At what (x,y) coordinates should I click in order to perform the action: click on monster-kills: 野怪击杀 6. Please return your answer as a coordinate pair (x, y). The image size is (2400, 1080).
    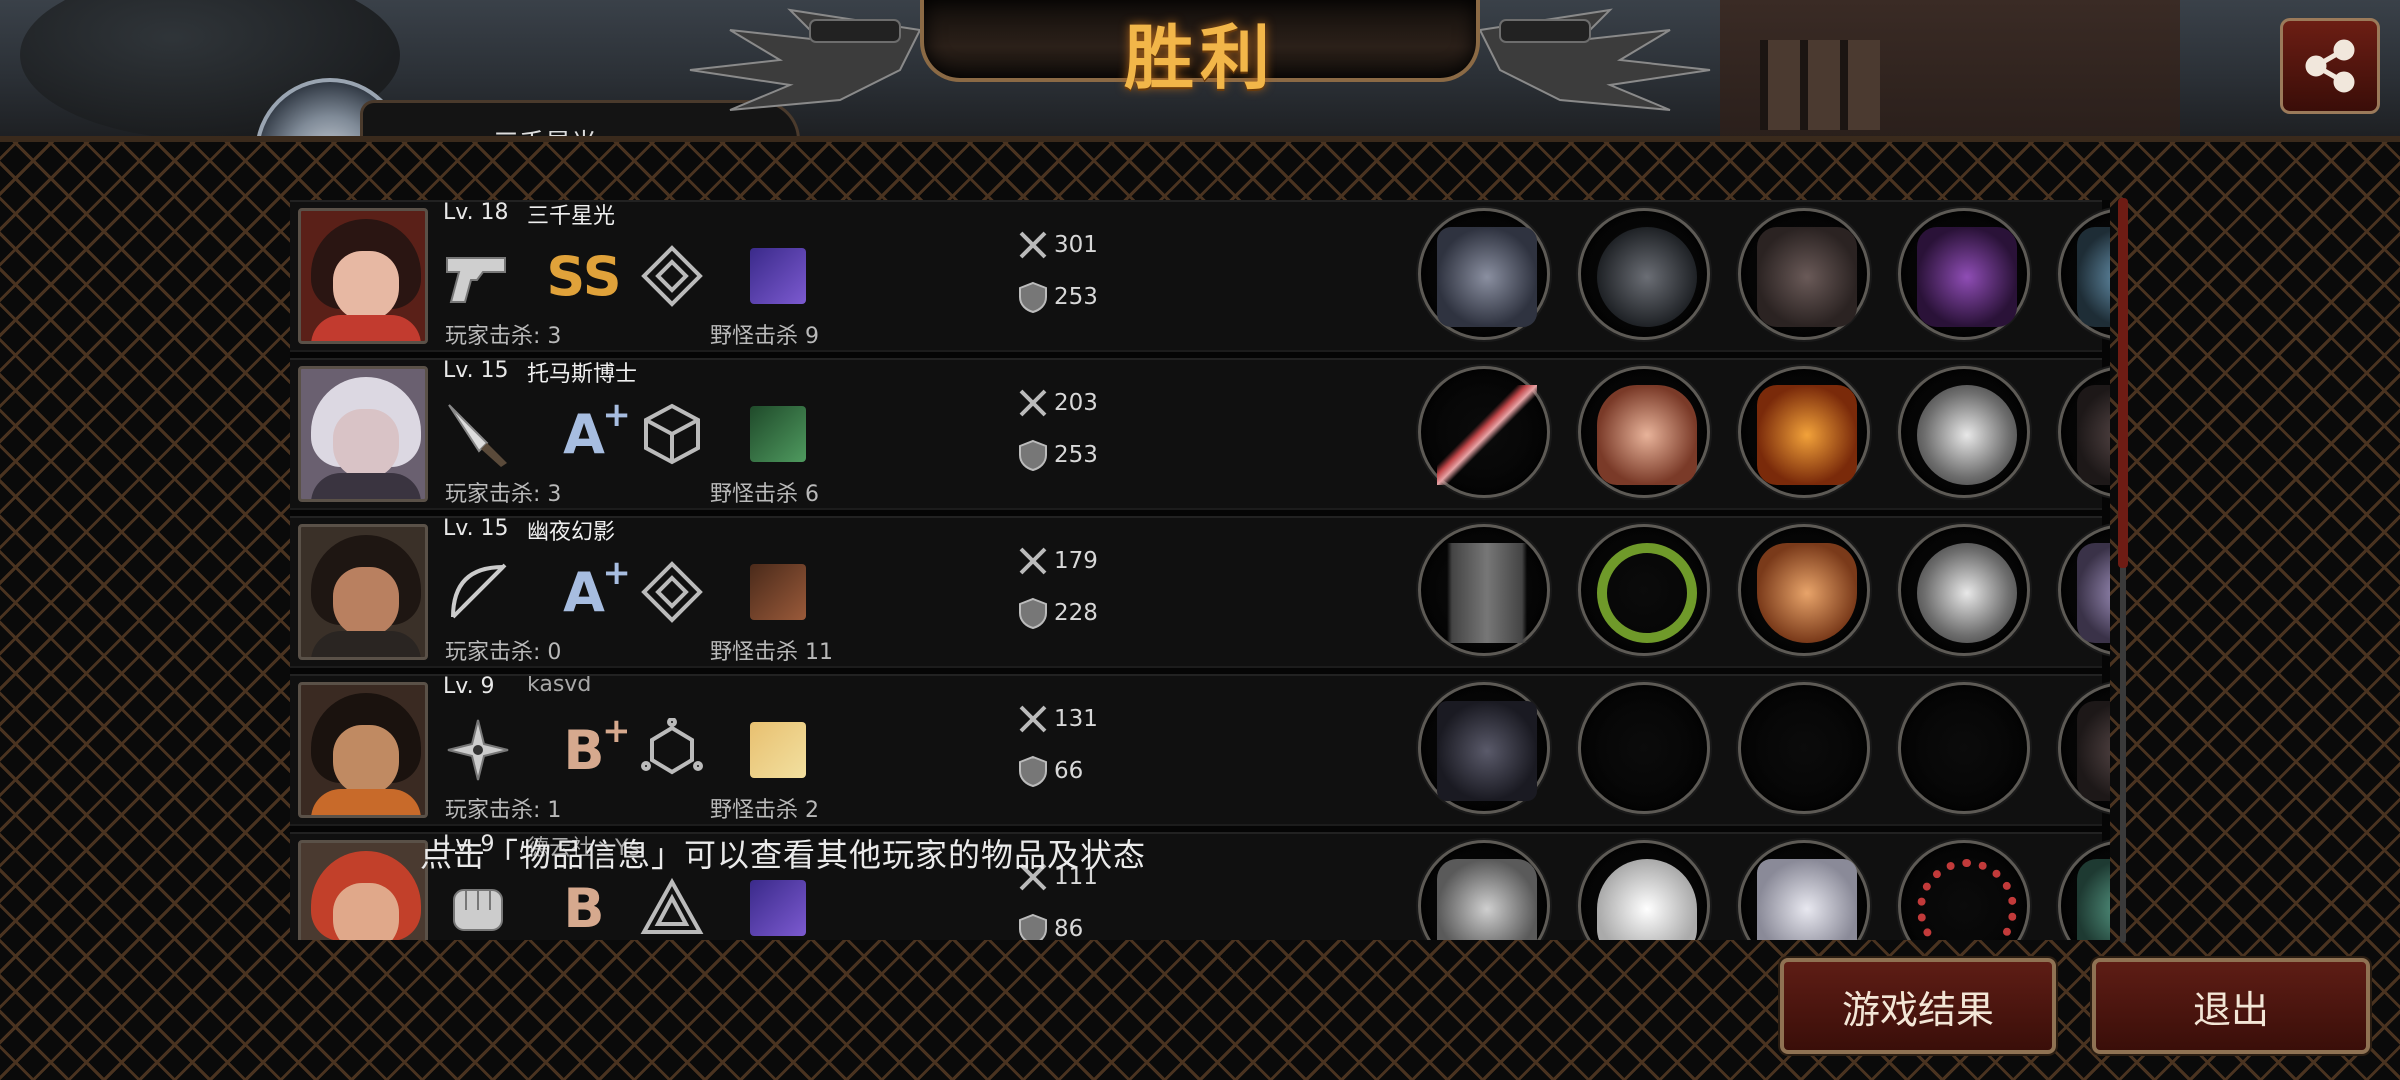
    Looking at the image, I should click on (764, 494).